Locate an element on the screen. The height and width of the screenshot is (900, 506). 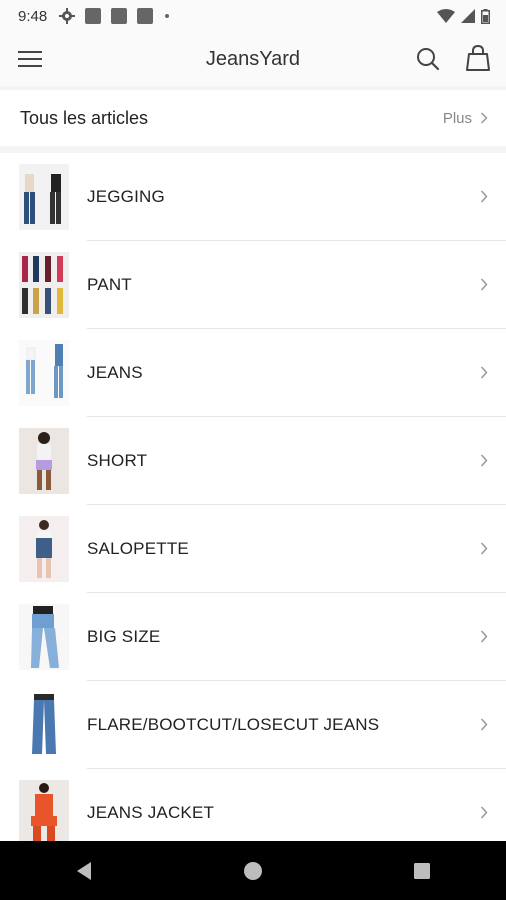
category-label: SHORT is located at coordinates (117, 460).